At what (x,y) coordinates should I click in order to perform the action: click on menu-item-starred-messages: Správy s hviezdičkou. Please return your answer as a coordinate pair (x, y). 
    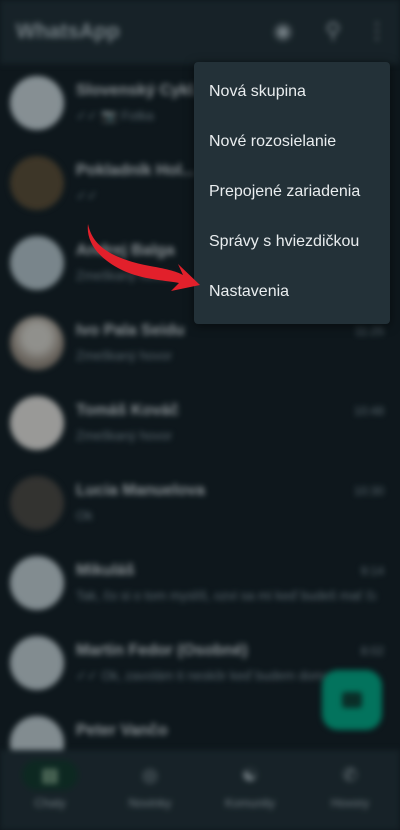
    Looking at the image, I should click on (292, 242).